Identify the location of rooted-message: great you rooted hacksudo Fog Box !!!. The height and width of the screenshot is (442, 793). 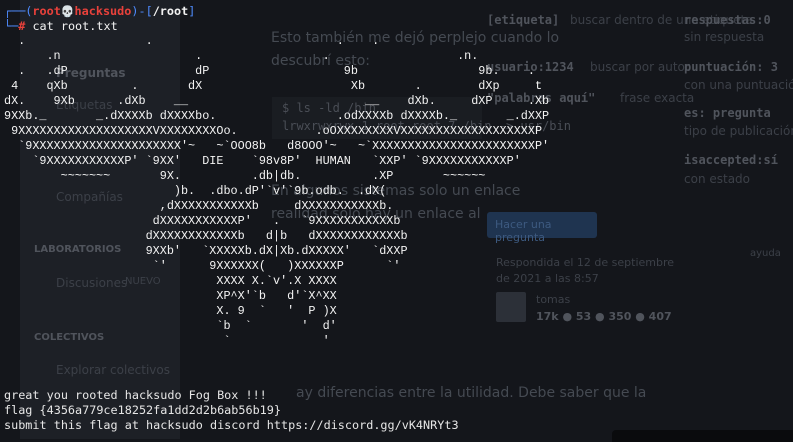
(135, 395).